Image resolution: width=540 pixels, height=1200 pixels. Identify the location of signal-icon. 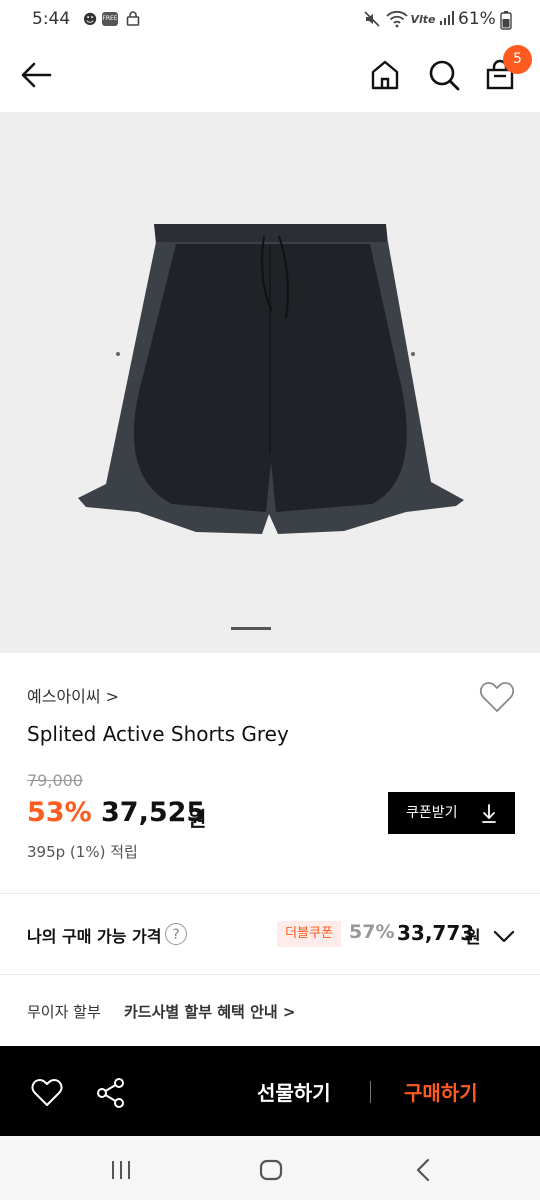
(447, 20).